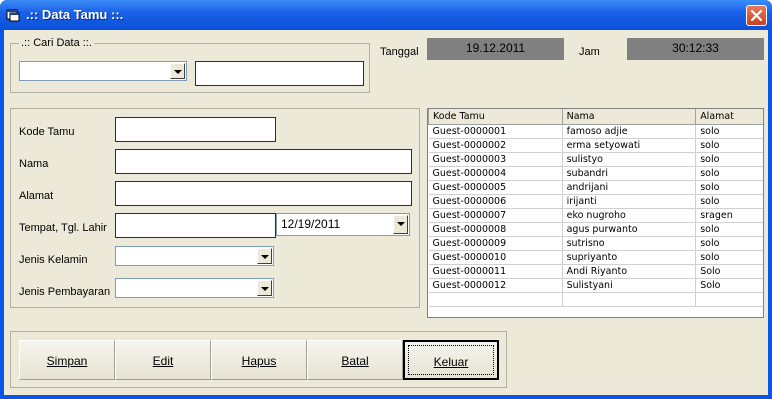  What do you see at coordinates (629, 201) in the screenshot?
I see `cell-nama: irijanti` at bounding box center [629, 201].